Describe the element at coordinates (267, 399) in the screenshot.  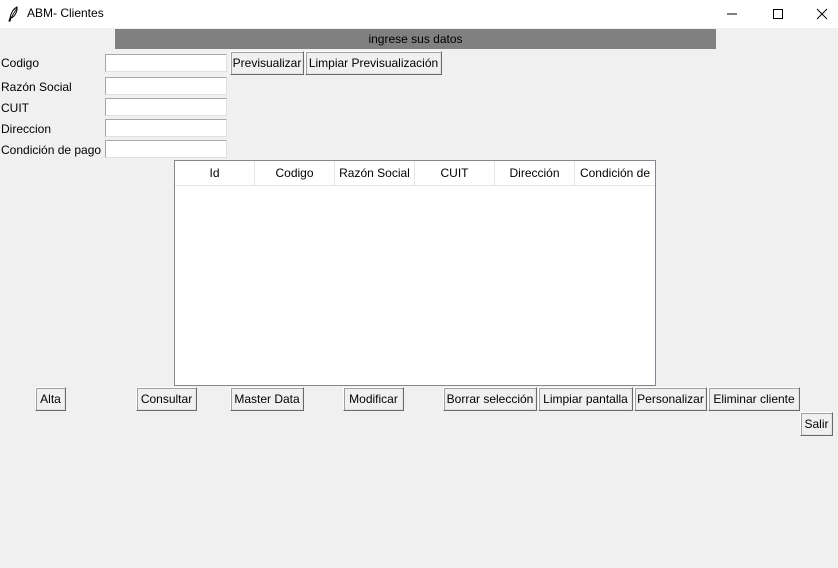
I see `master-data-button: Master Data` at that location.